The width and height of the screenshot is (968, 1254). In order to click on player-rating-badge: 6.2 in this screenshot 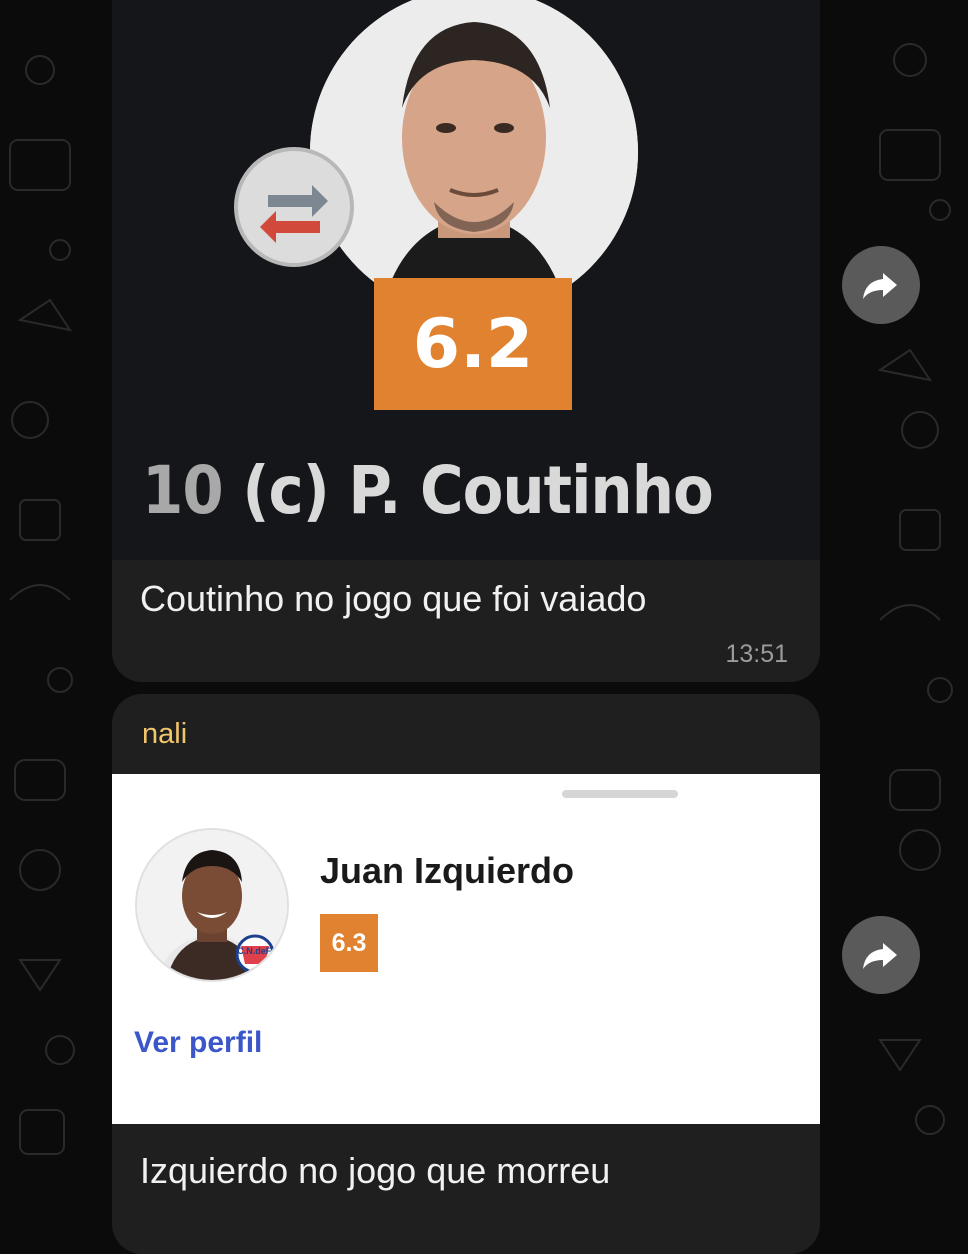, I will do `click(473, 344)`.